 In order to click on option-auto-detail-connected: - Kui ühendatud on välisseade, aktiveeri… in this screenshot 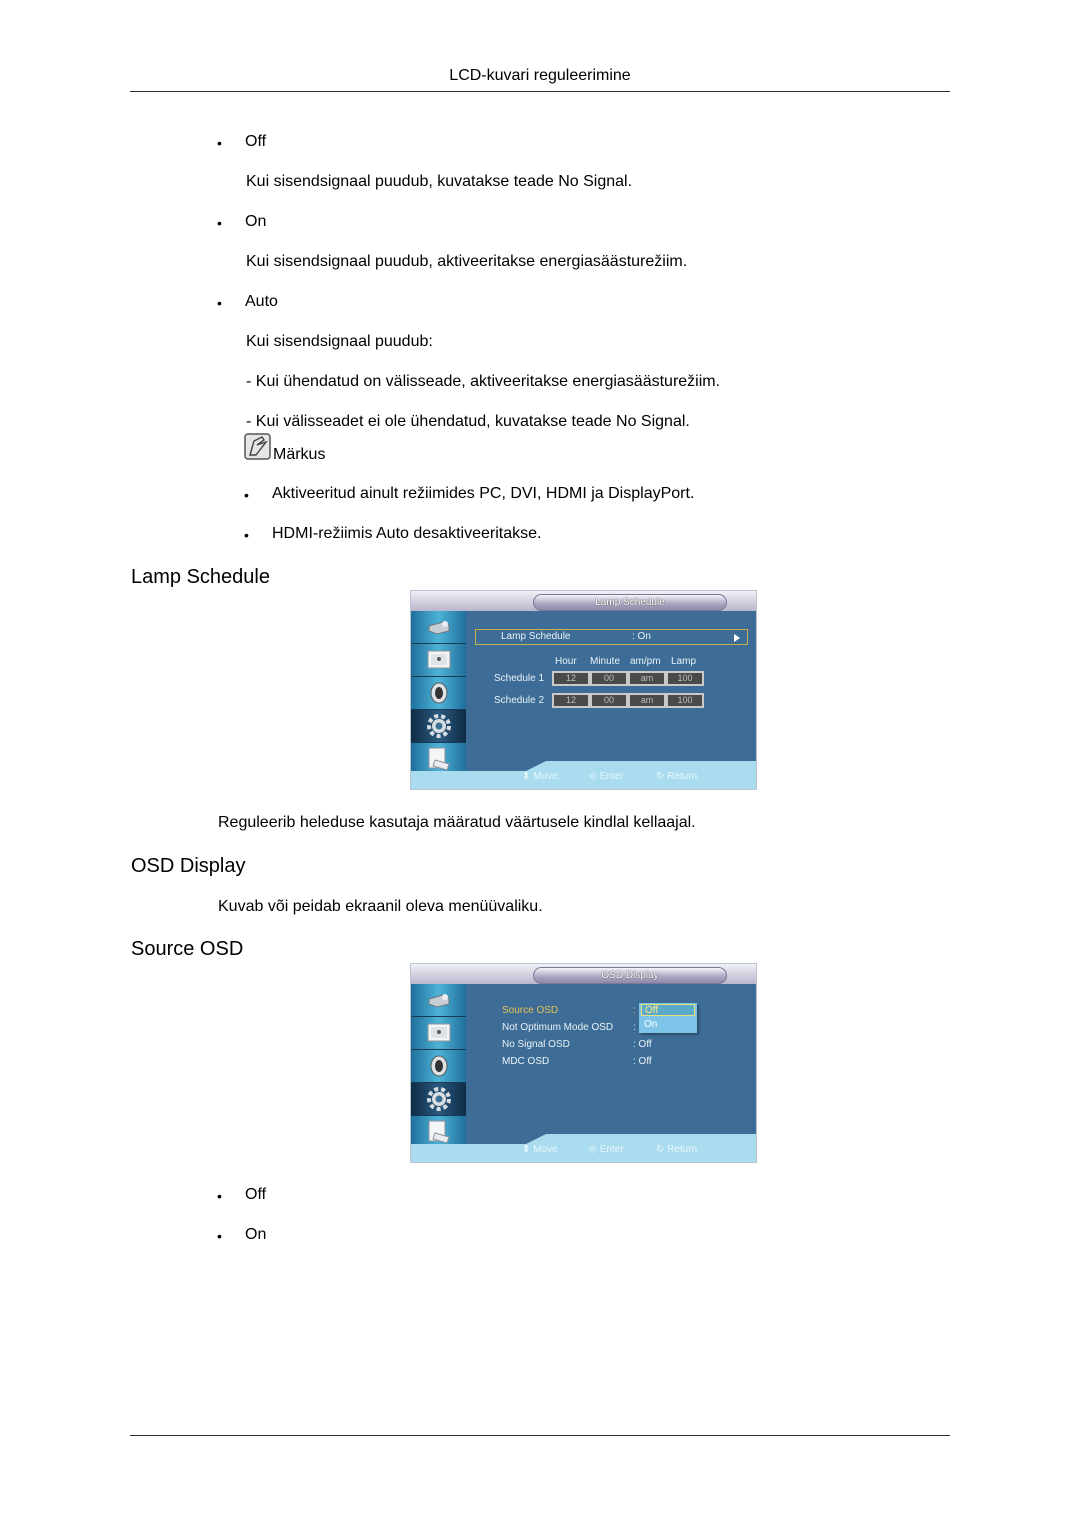, I will do `click(483, 381)`.